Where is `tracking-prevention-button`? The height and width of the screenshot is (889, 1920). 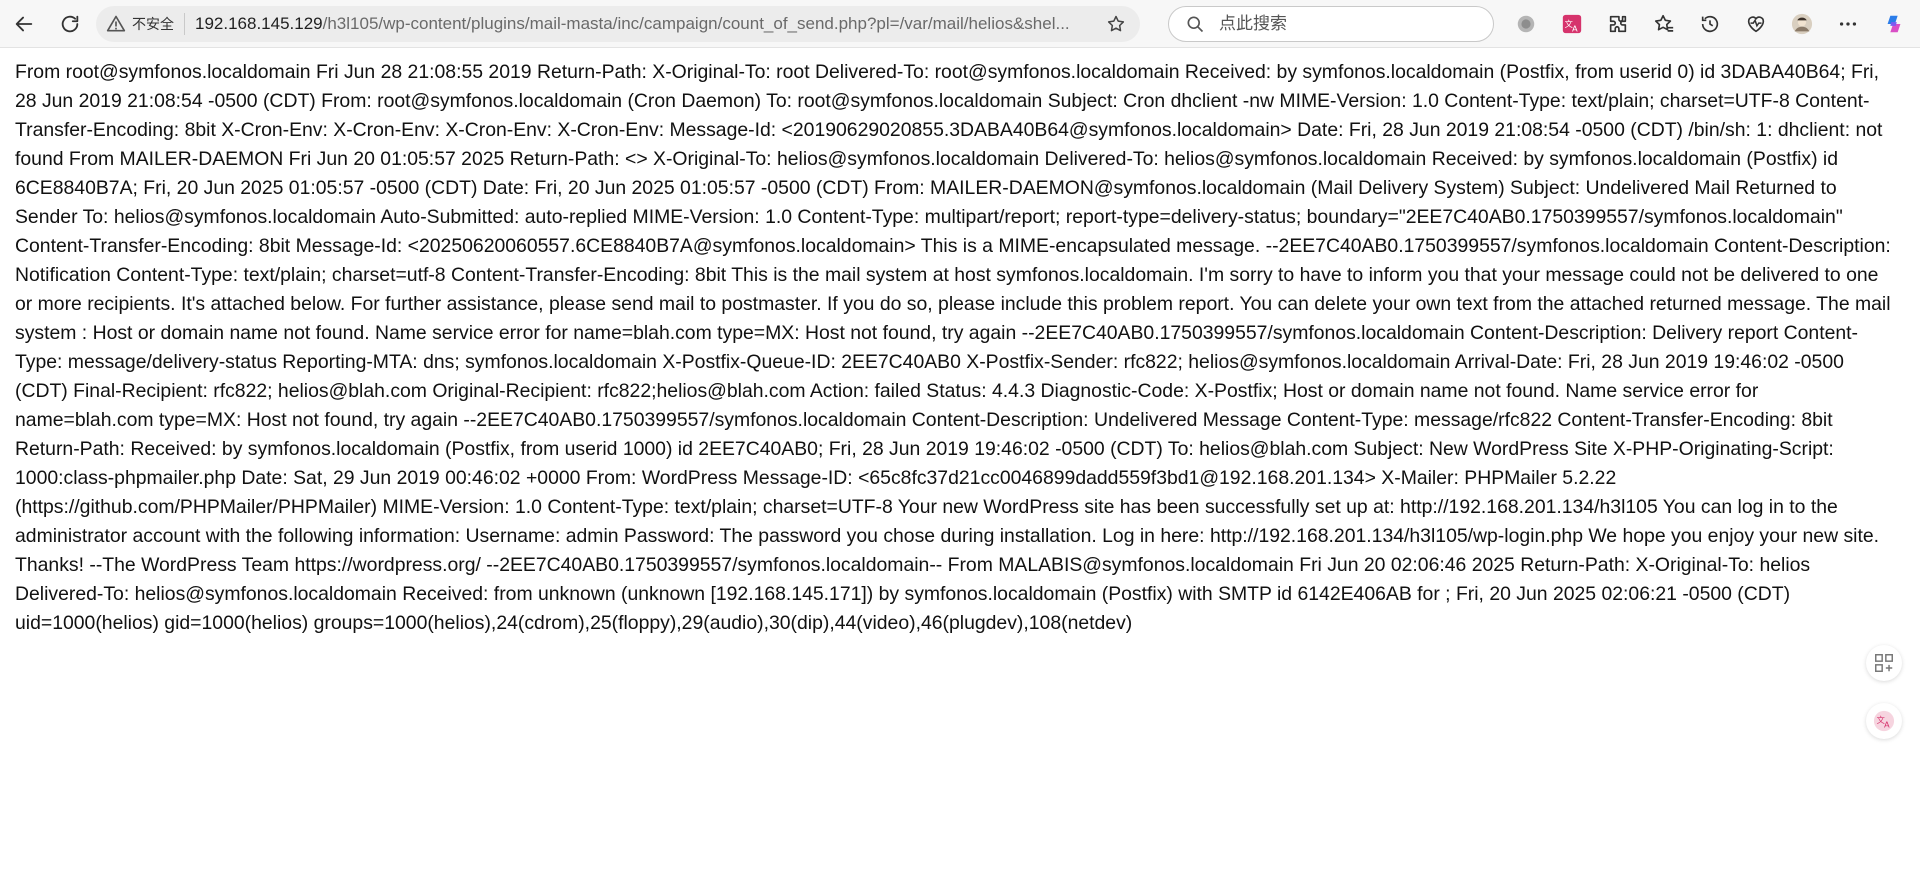
tracking-prevention-button is located at coordinates (1526, 24).